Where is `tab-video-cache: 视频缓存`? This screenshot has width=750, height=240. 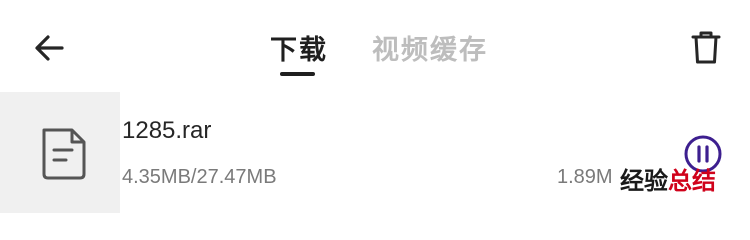 tab-video-cache: 视频缓存 is located at coordinates (430, 47).